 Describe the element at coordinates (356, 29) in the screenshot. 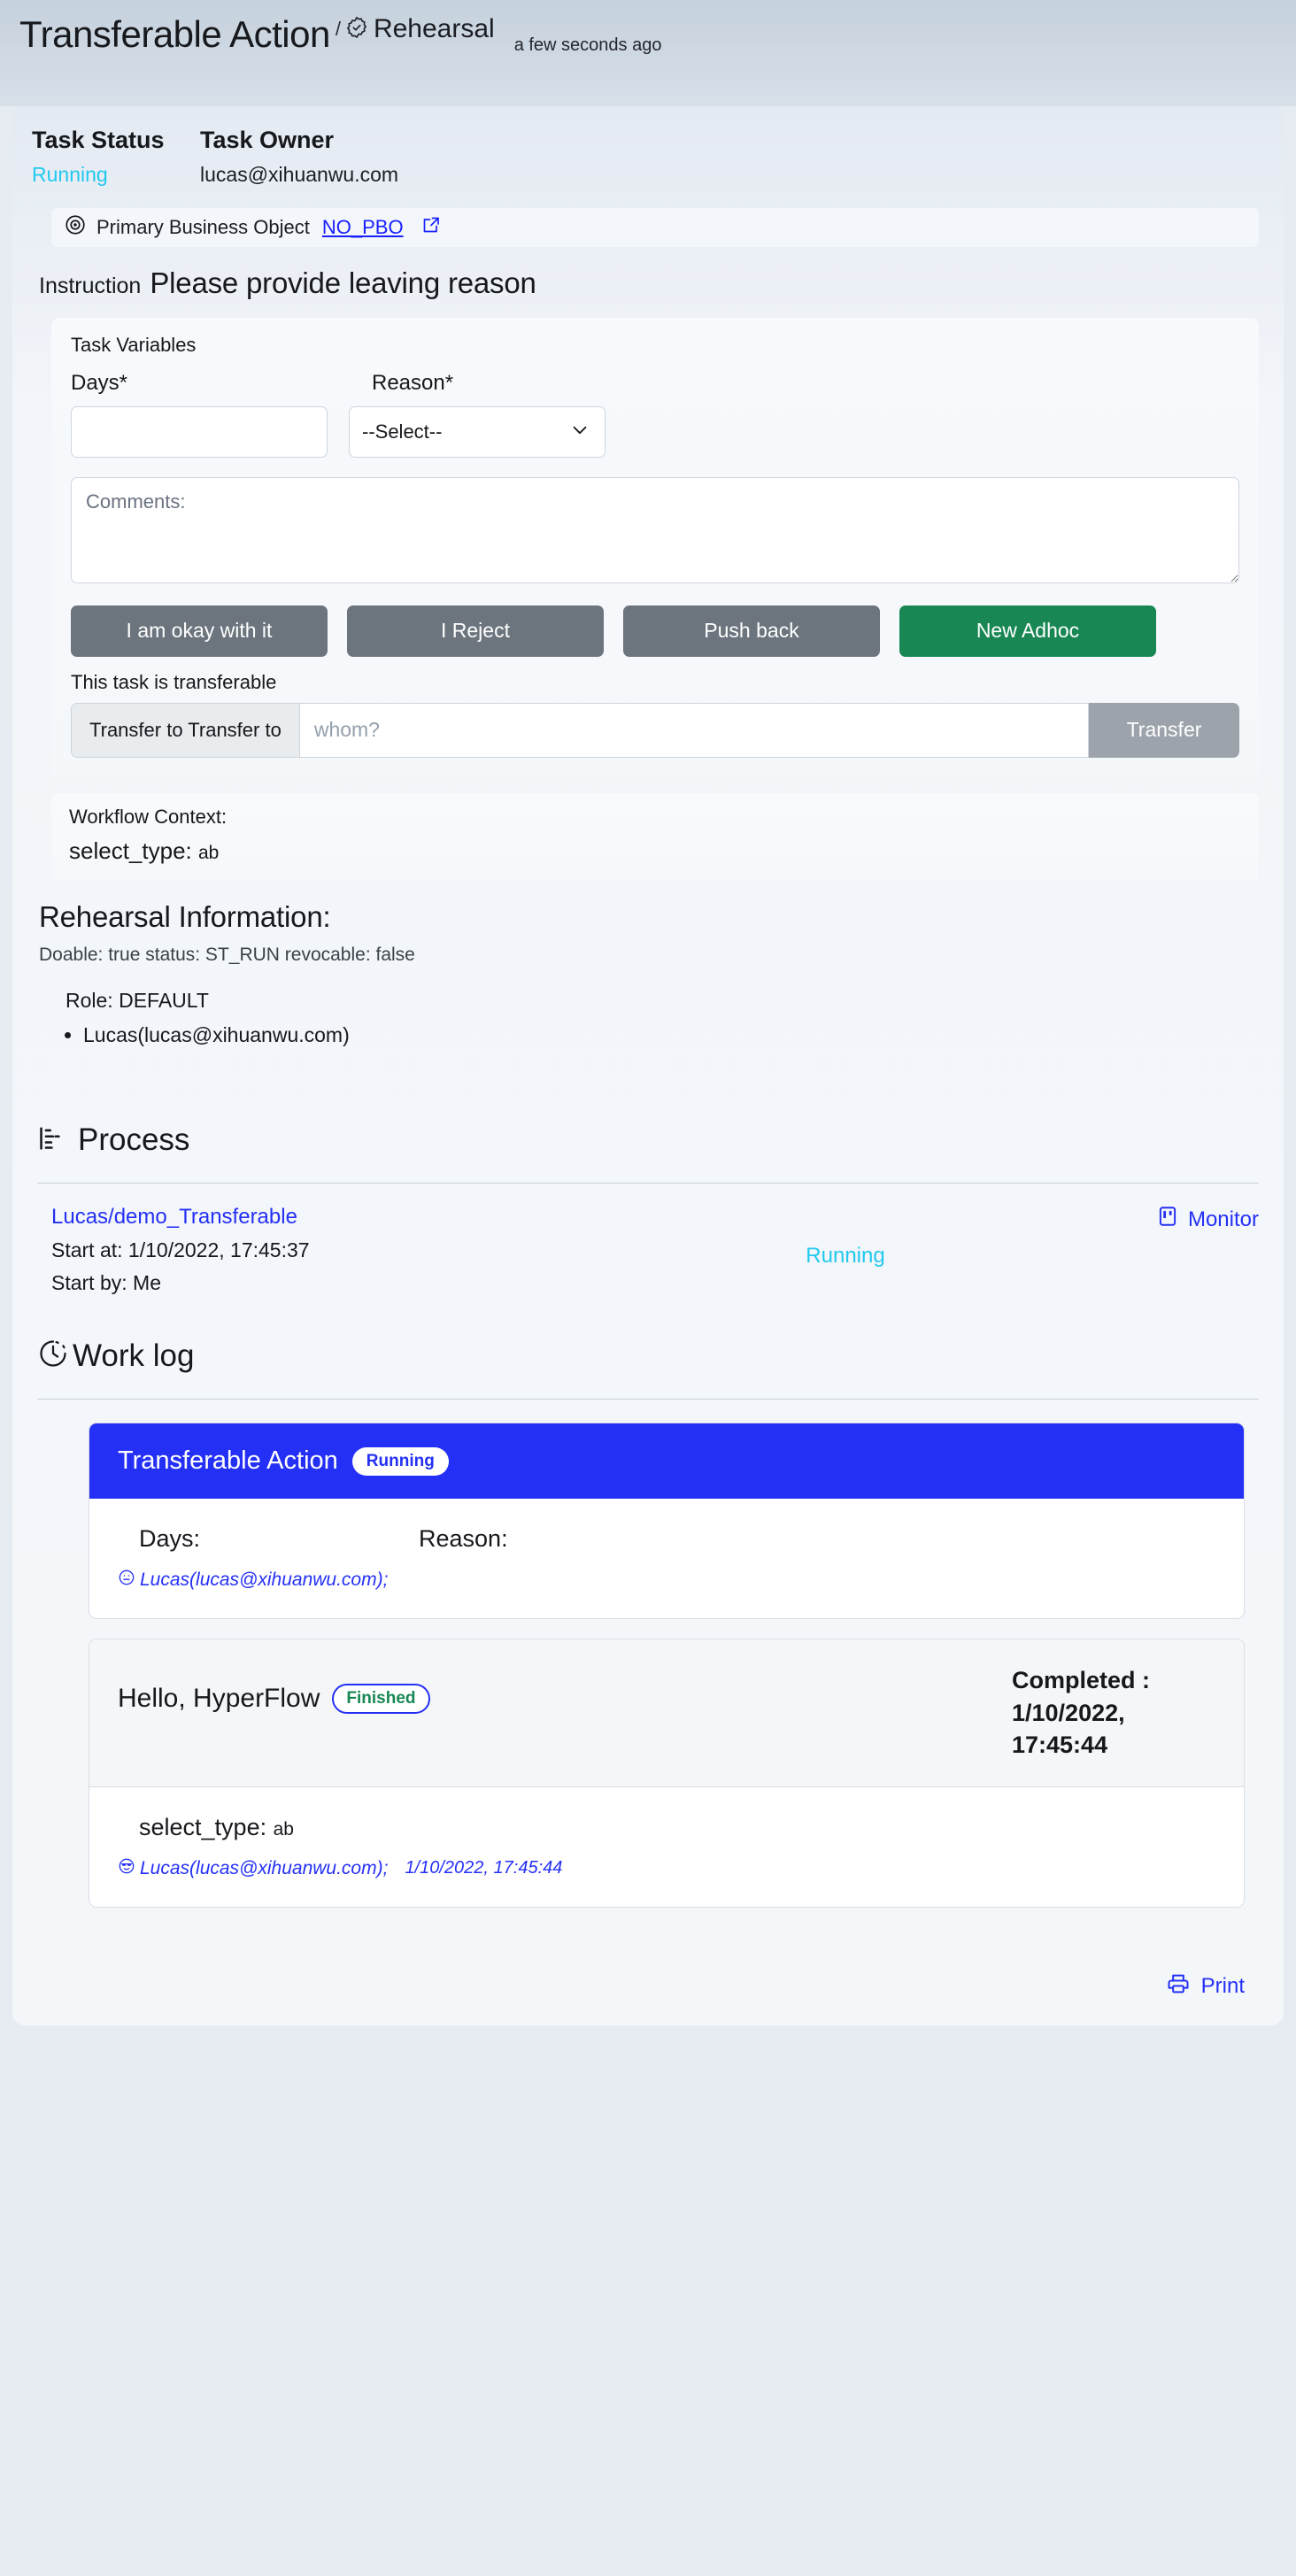

I see `seal-check-icon` at that location.